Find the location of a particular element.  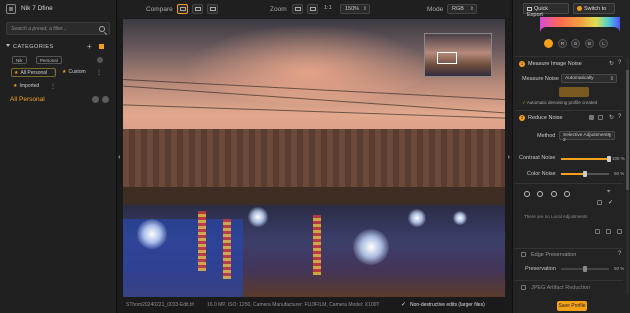

selected-category-title: All Personal is located at coordinates (27, 99).